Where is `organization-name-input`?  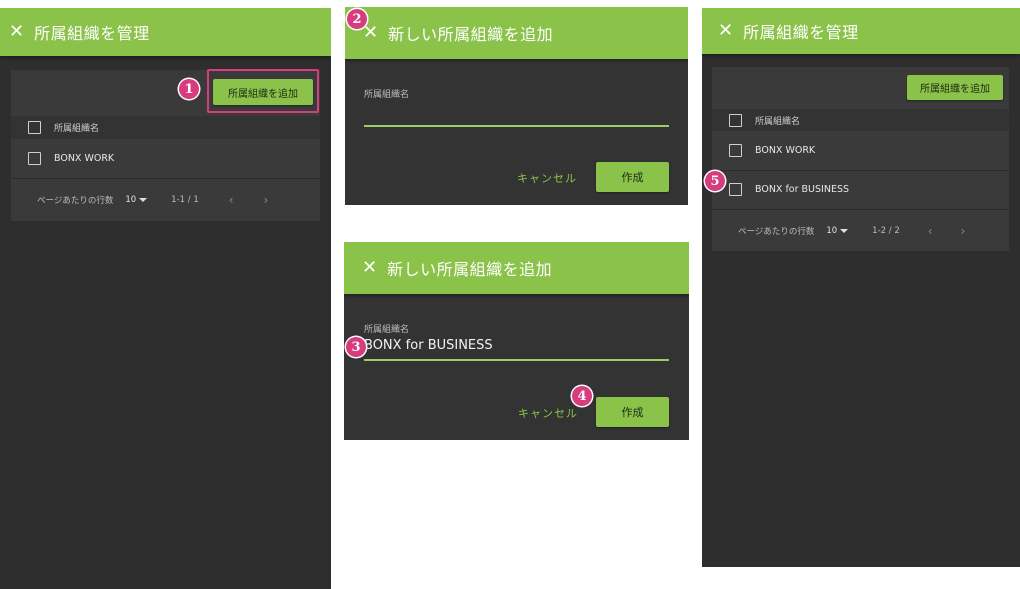 organization-name-input is located at coordinates (516, 114).